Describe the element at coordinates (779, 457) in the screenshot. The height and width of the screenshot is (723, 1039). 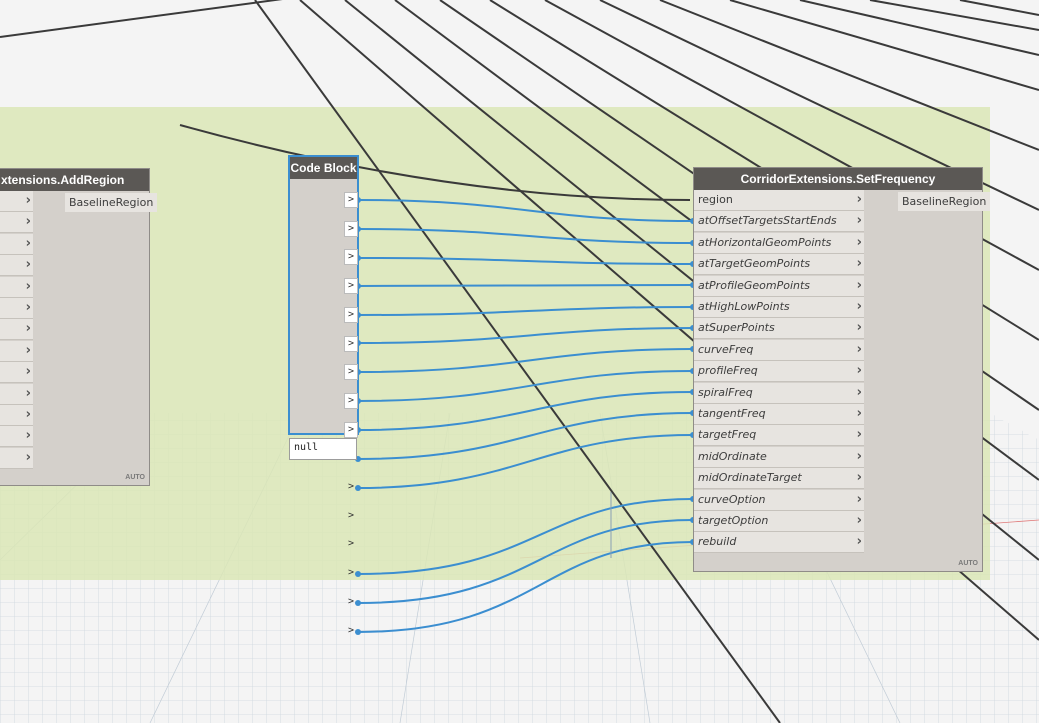
I see `input-port-midOrdinate: midOrdinate ›` at that location.